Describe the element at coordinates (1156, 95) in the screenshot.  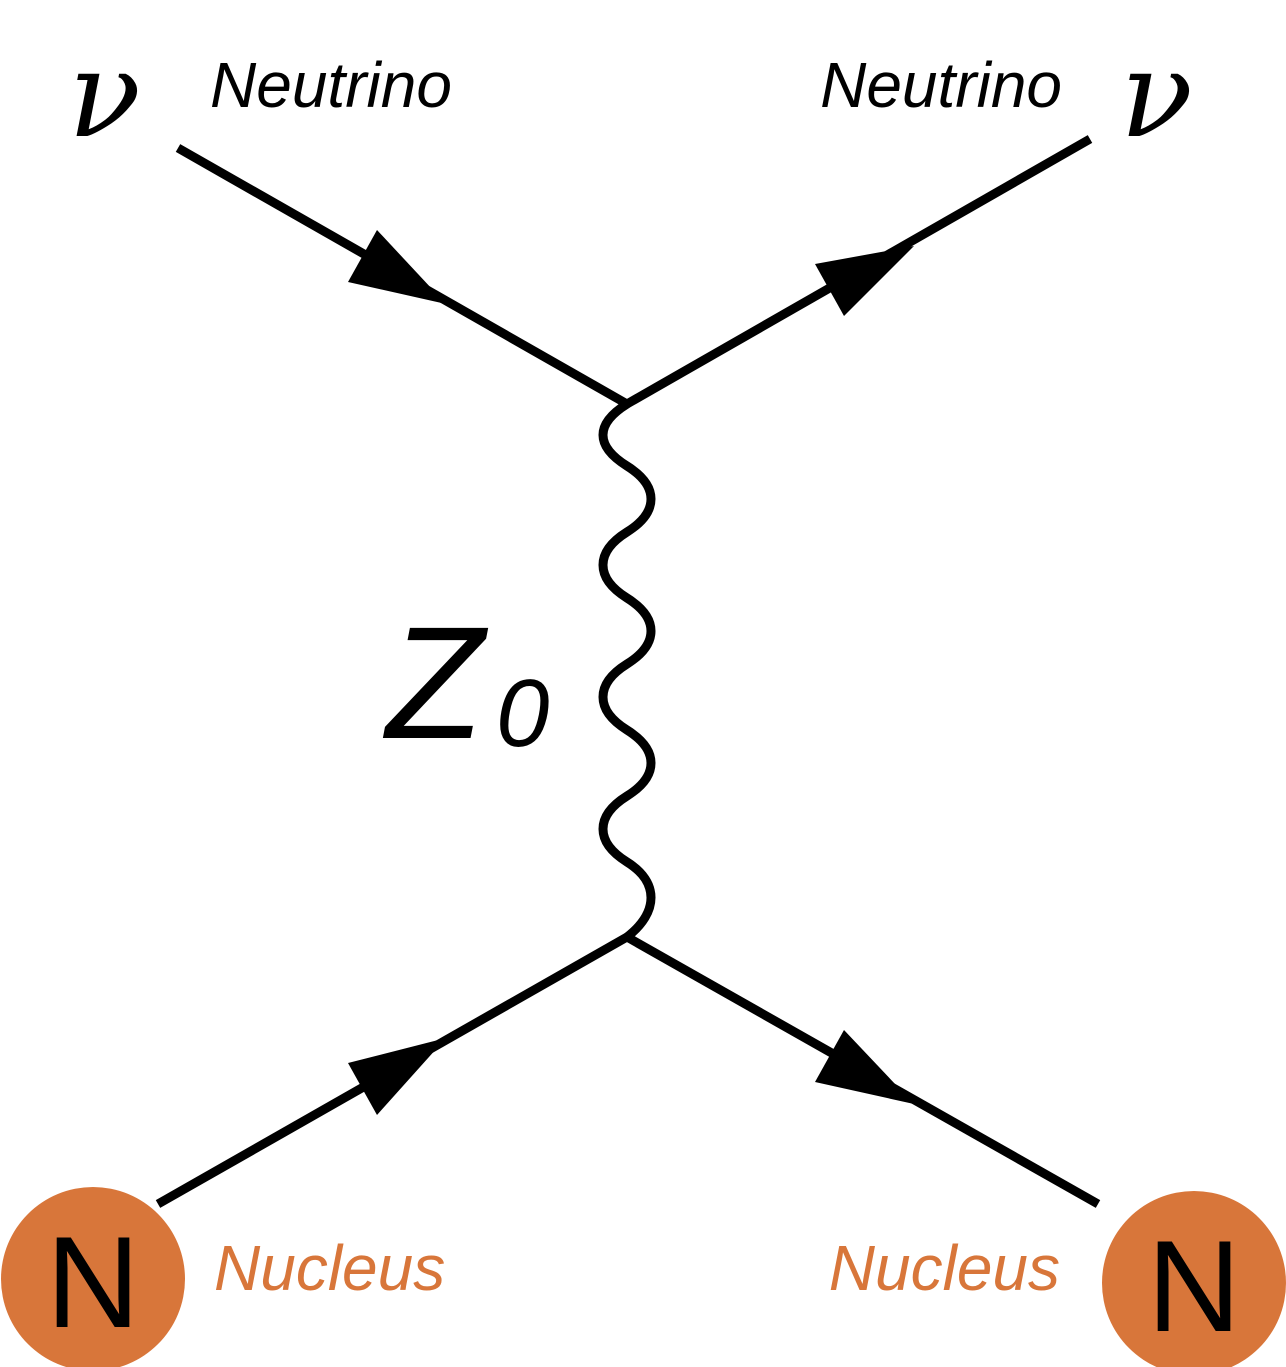
I see `neutrino-symbol-right: ν` at that location.